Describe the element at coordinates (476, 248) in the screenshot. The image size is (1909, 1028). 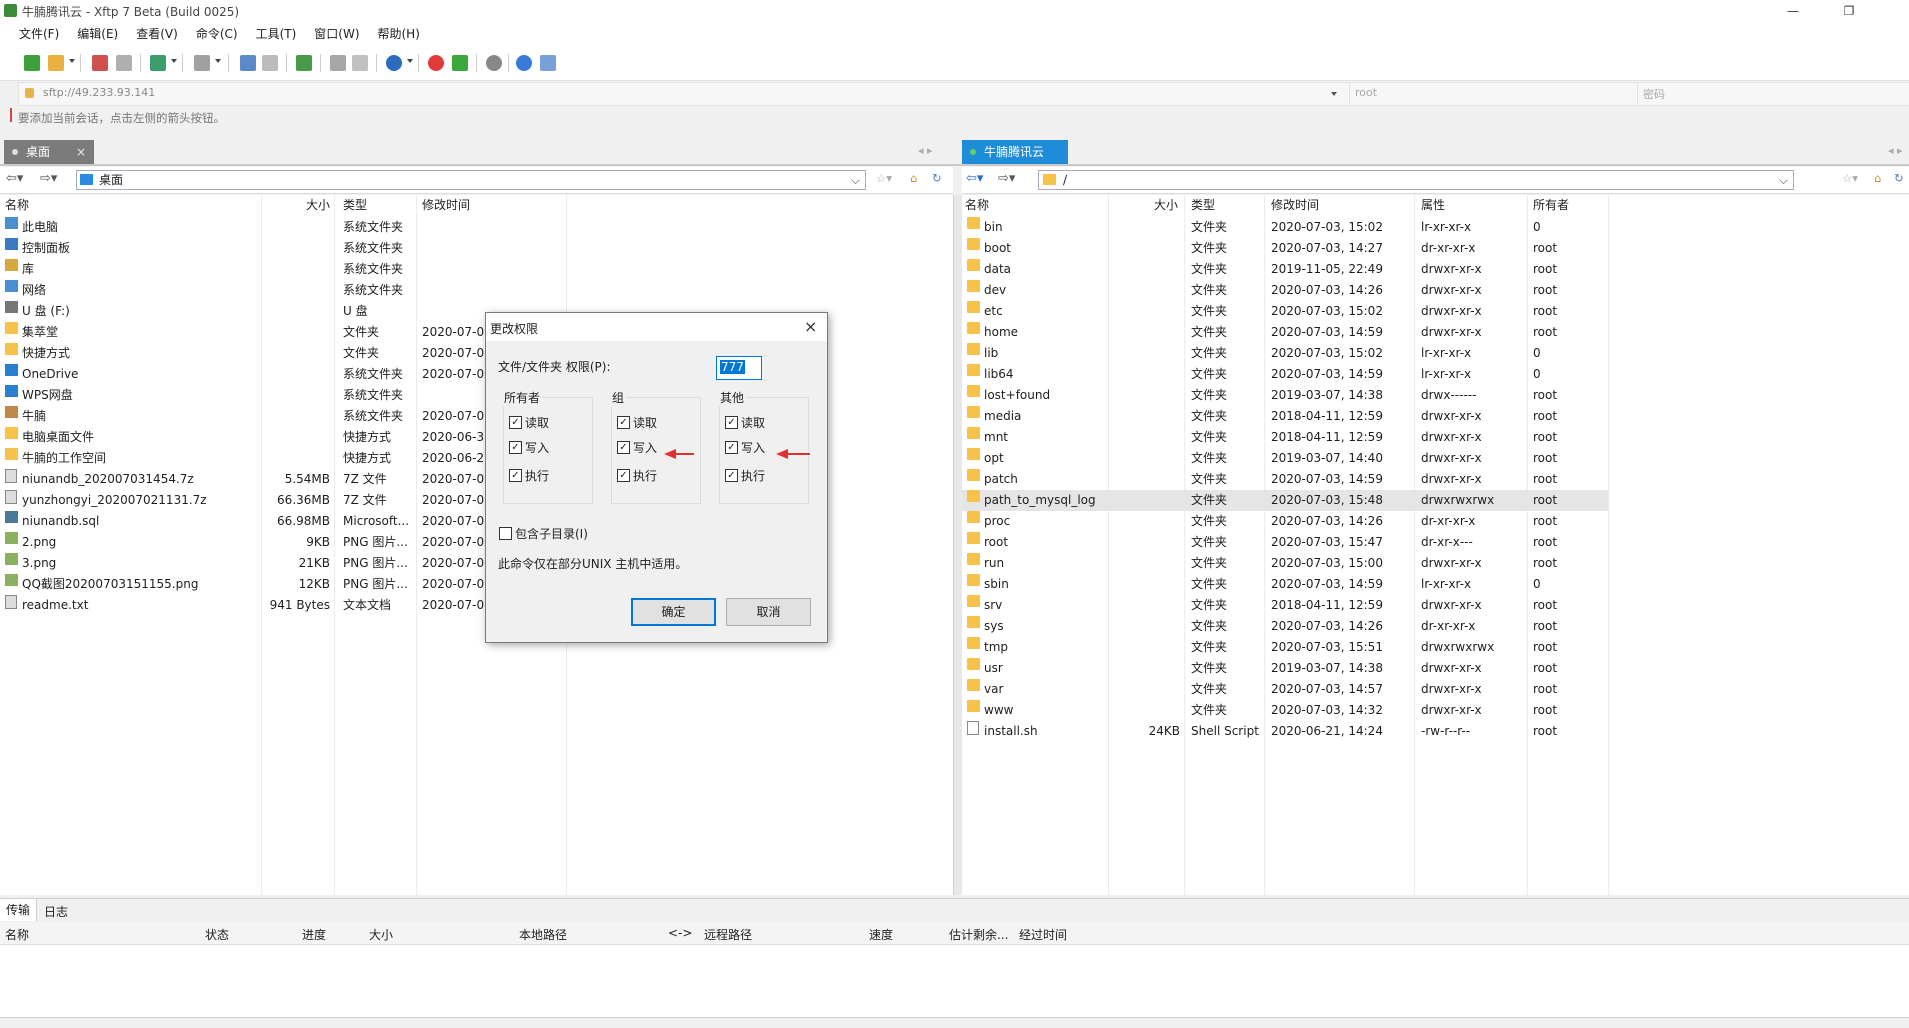
I see `list-item: 控制面板 系统文件夹` at that location.